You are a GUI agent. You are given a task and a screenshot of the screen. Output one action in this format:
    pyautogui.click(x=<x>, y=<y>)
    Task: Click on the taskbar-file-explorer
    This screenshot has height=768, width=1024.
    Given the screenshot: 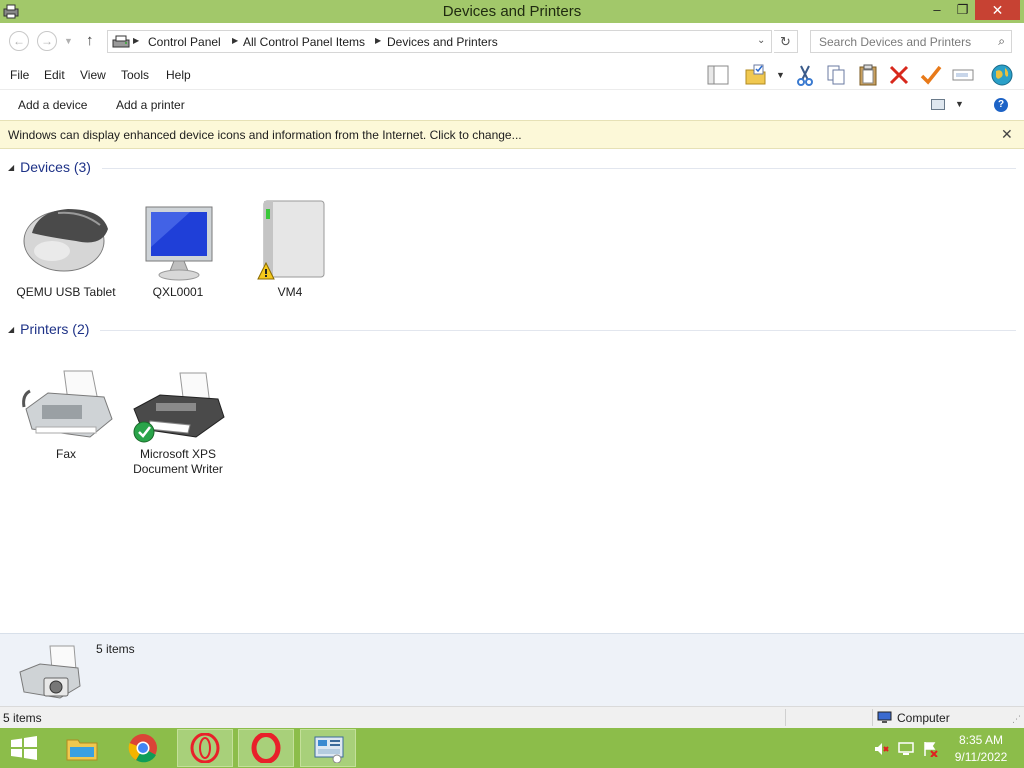 What is the action you would take?
    pyautogui.click(x=82, y=748)
    